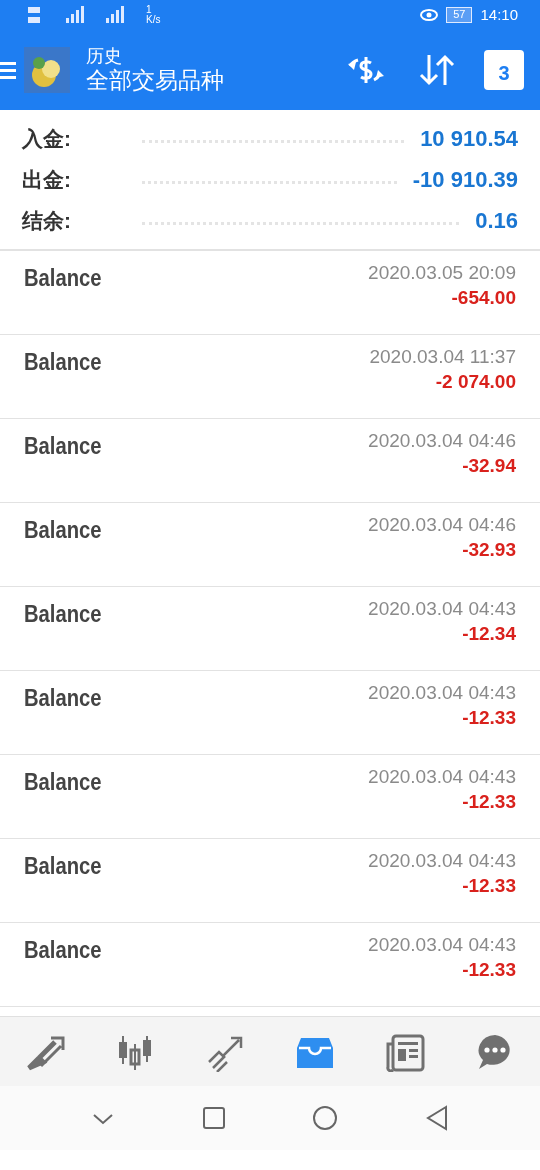 The width and height of the screenshot is (540, 1170). I want to click on battery-level: 57, so click(459, 15).